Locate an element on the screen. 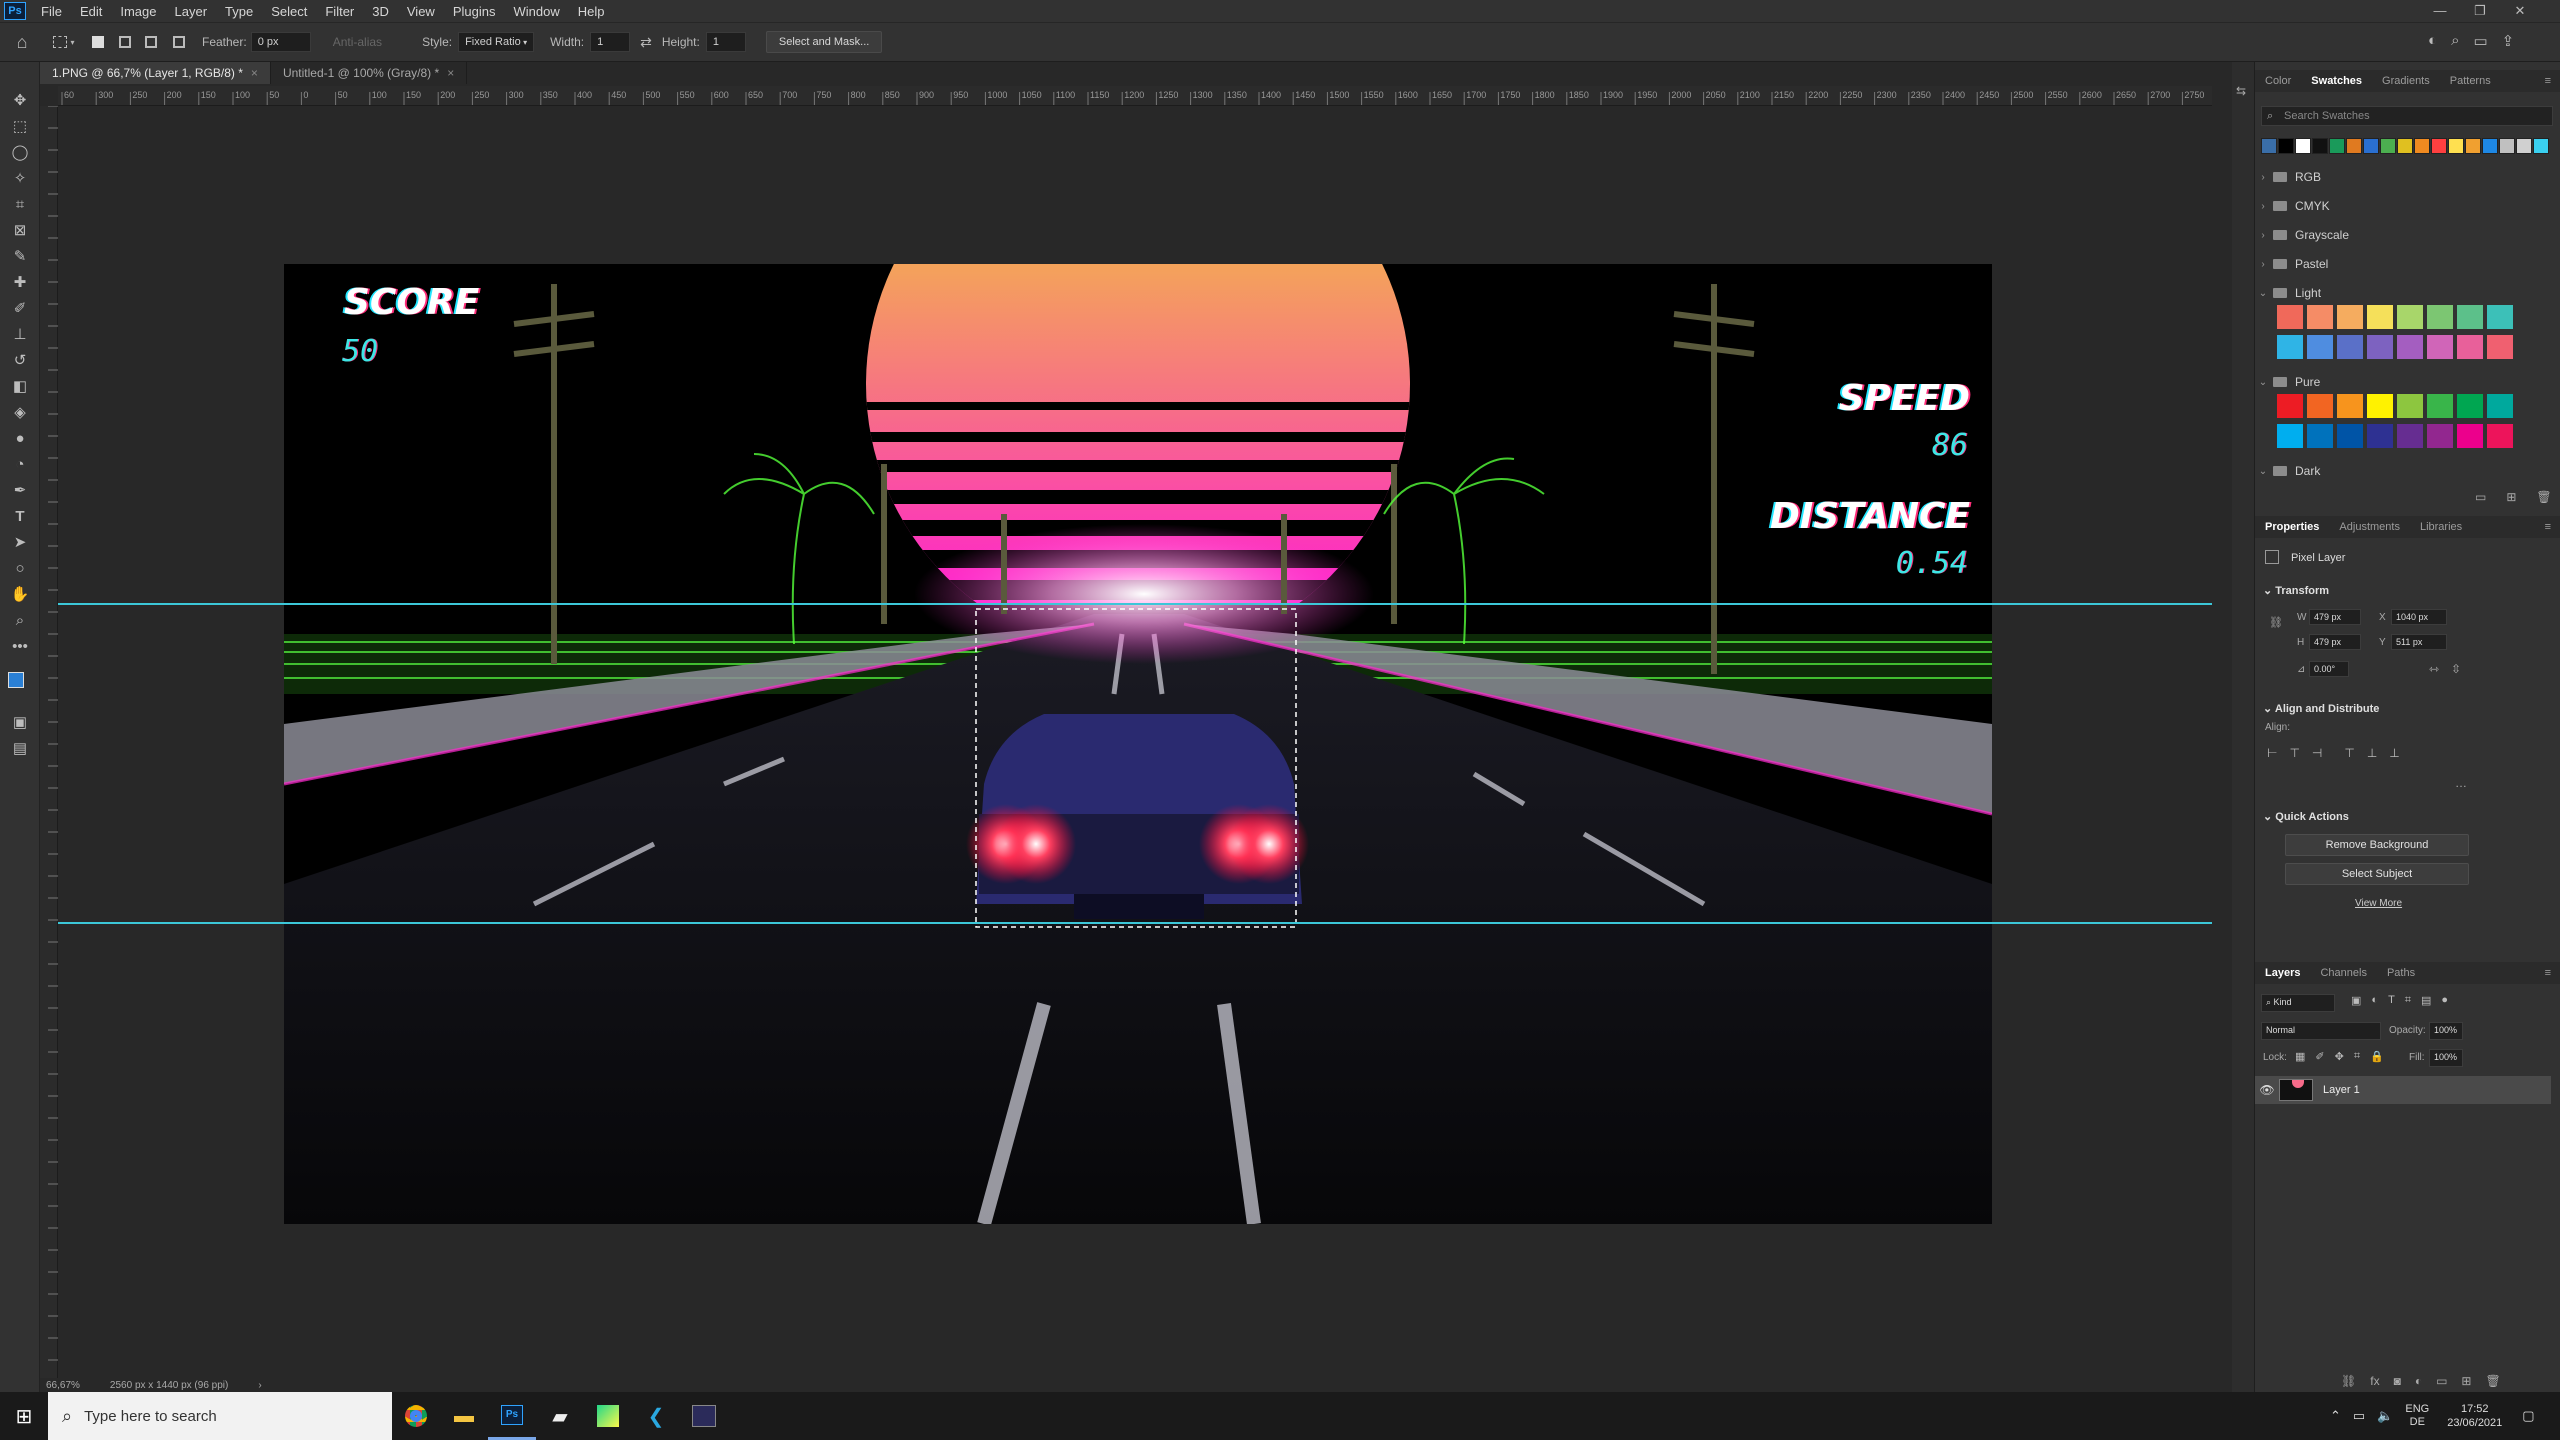  angle-field: 0.00° is located at coordinates (2329, 669).